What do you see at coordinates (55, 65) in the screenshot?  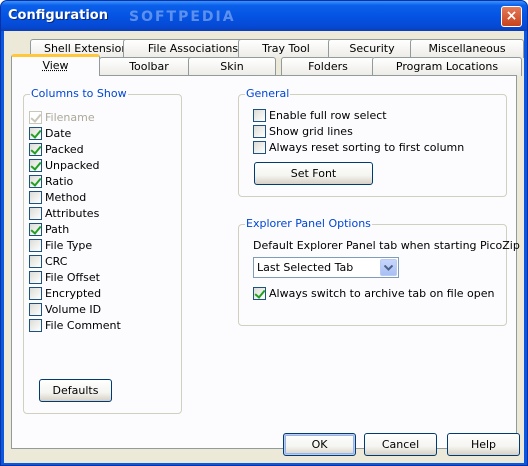 I see `tab-view: View` at bounding box center [55, 65].